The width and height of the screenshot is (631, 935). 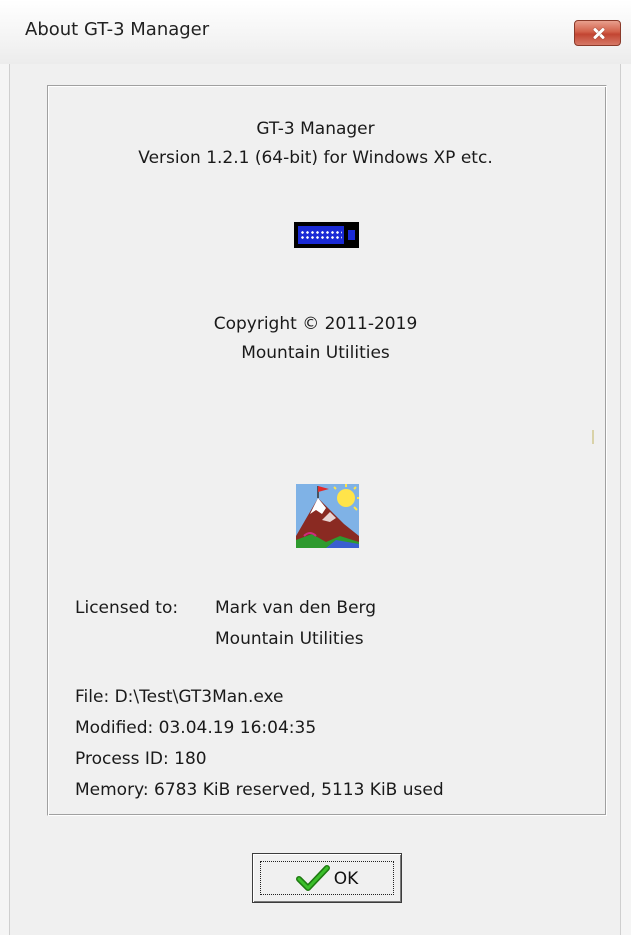 What do you see at coordinates (597, 33) in the screenshot?
I see `close-button` at bounding box center [597, 33].